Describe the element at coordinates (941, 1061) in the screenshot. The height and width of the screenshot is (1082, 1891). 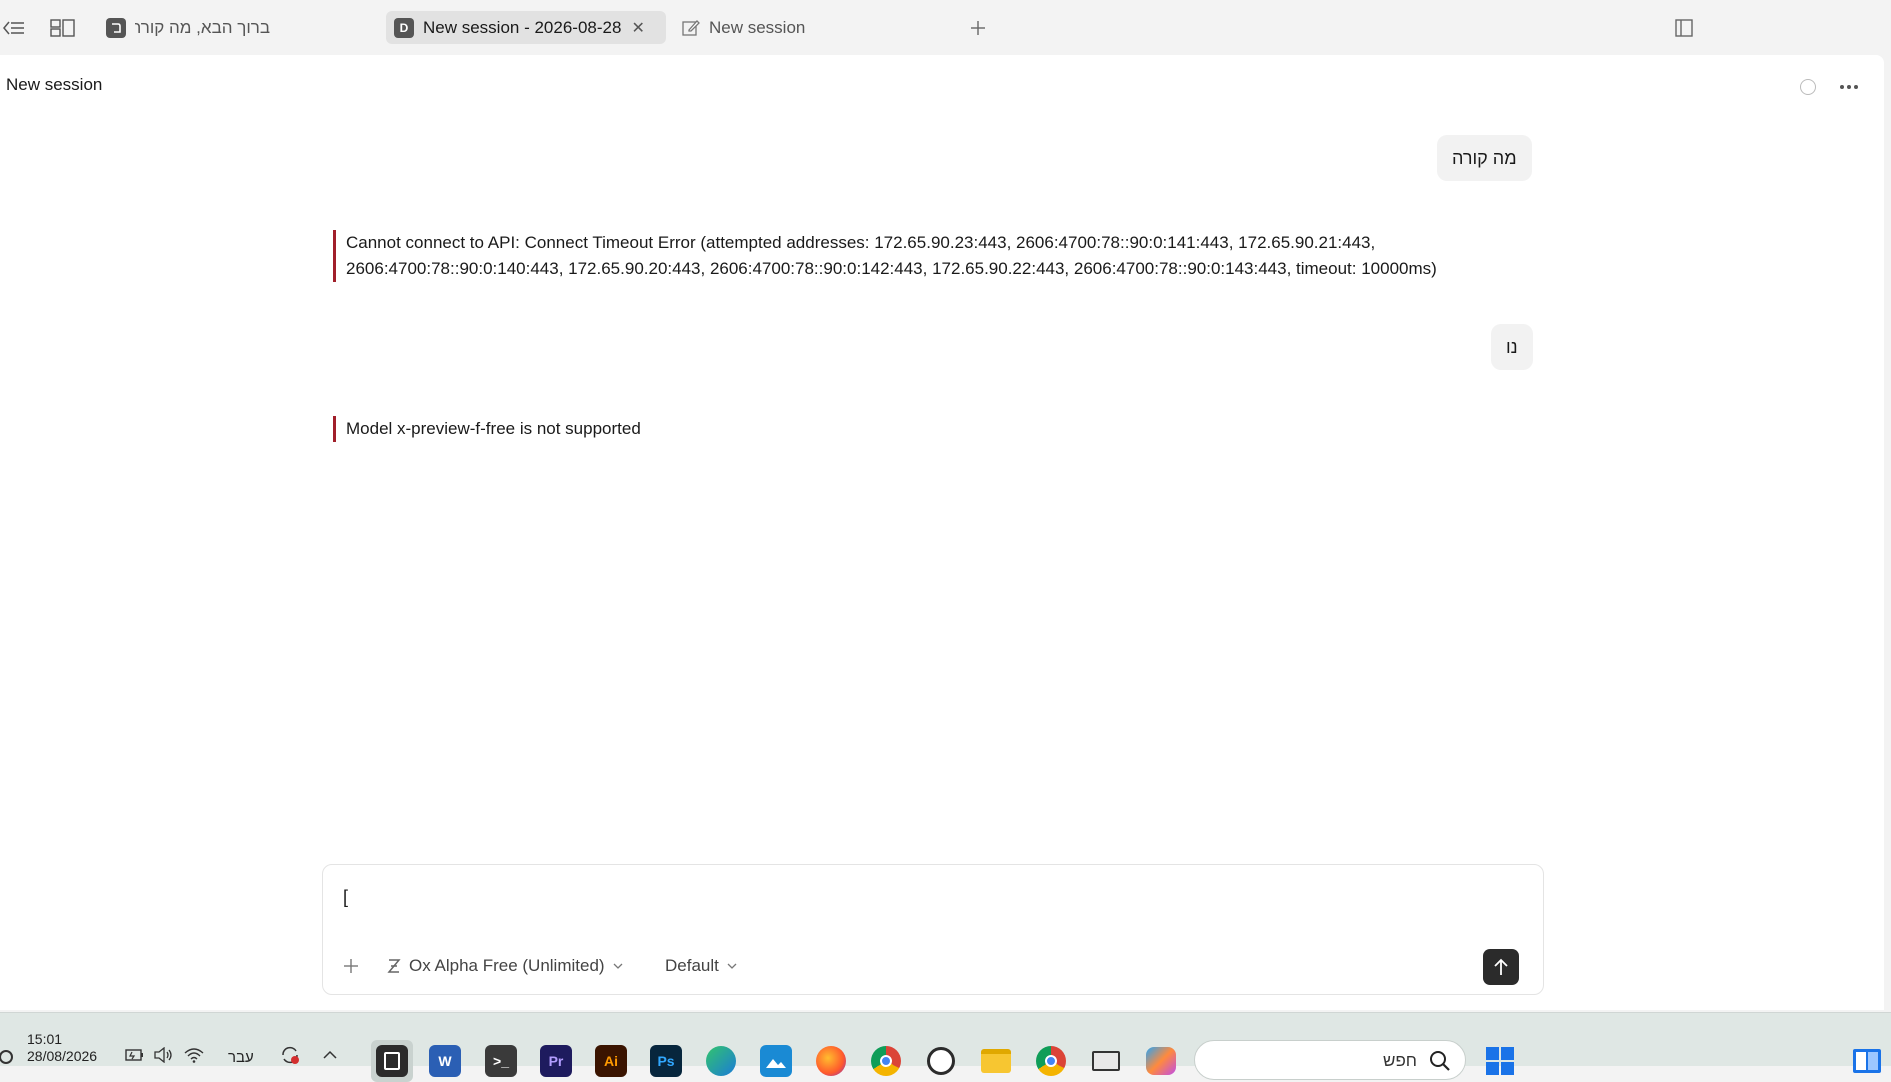
I see `alarms-clock-icon` at that location.